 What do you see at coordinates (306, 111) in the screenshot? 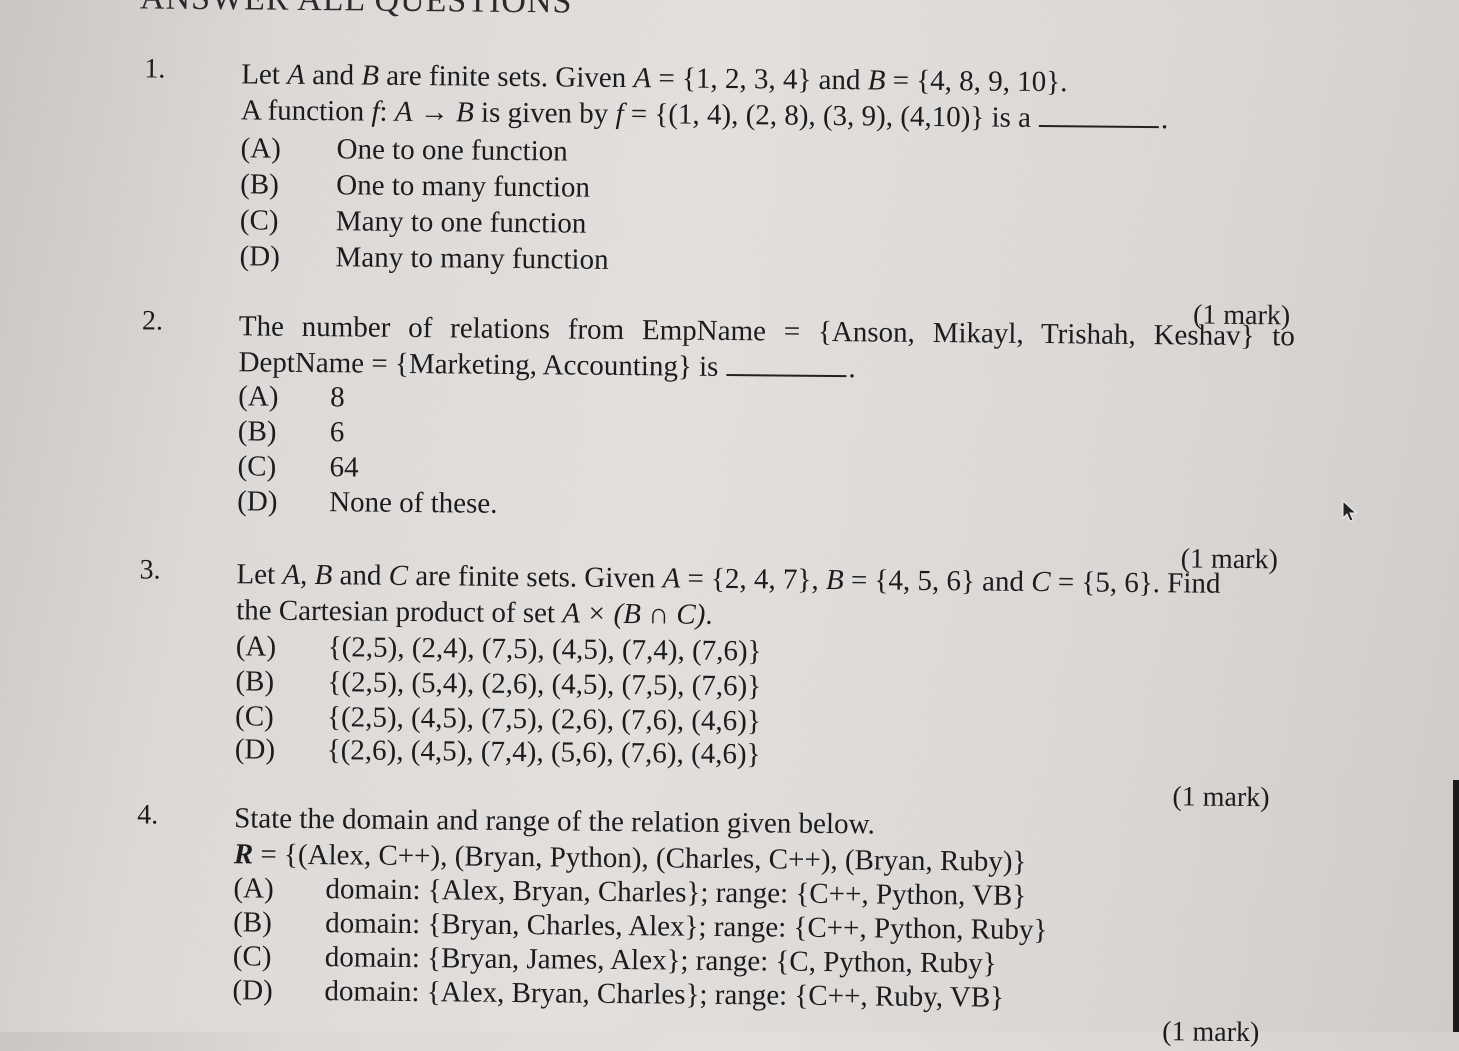
I see `text-fragment: A function` at bounding box center [306, 111].